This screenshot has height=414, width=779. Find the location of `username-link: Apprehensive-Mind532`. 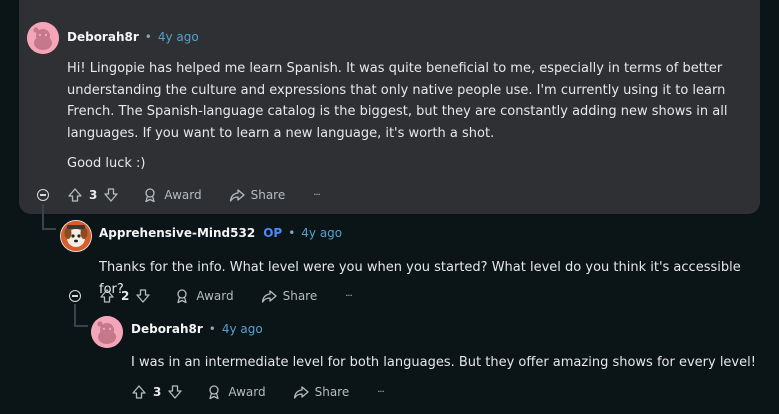

username-link: Apprehensive-Mind532 is located at coordinates (177, 233).